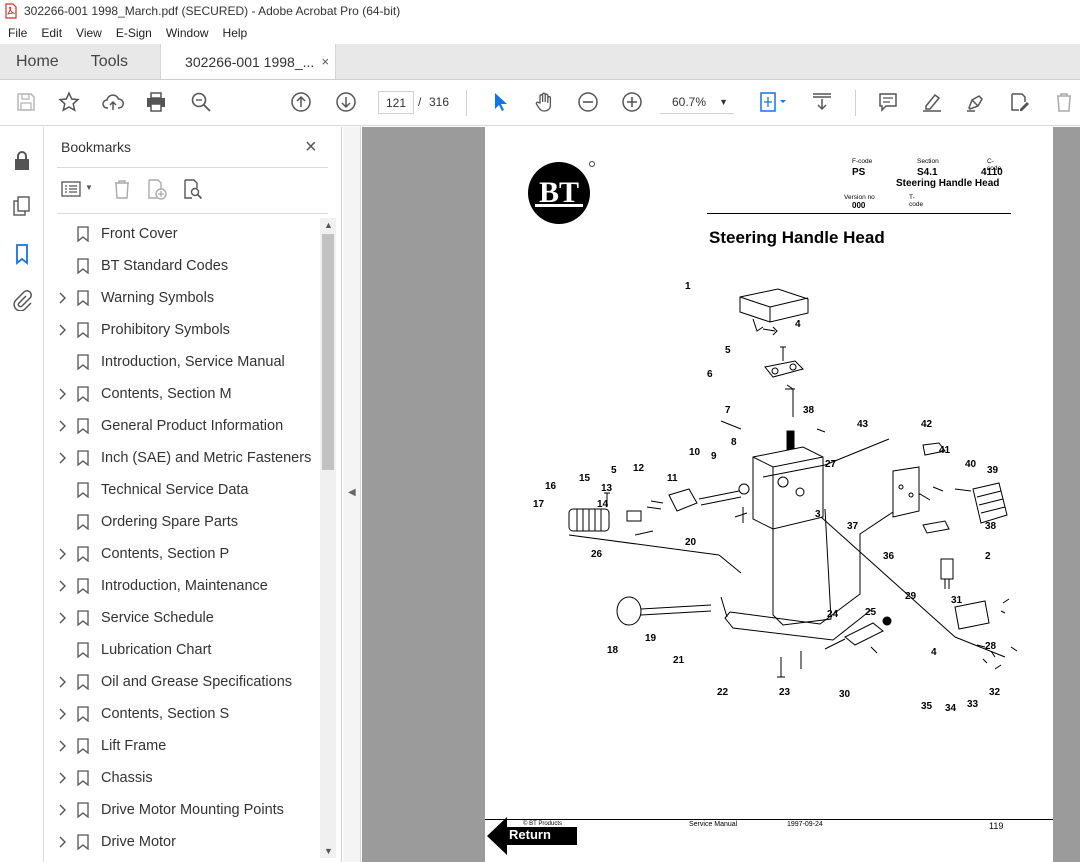 The image size is (1080, 862). Describe the element at coordinates (588, 102) in the screenshot. I see `zoom-out-icon` at that location.